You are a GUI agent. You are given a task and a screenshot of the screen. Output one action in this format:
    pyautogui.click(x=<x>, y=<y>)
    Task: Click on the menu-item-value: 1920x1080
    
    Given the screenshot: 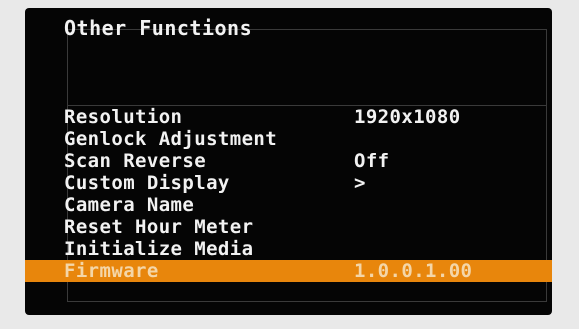 What is the action you would take?
    pyautogui.click(x=407, y=117)
    